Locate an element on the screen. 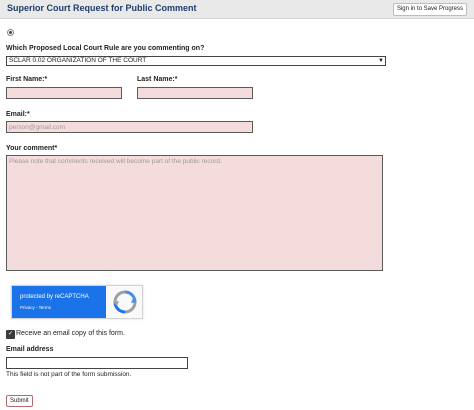 Image resolution: width=474 pixels, height=410 pixels. email-copy-checkbox: ✓ is located at coordinates (10, 334).